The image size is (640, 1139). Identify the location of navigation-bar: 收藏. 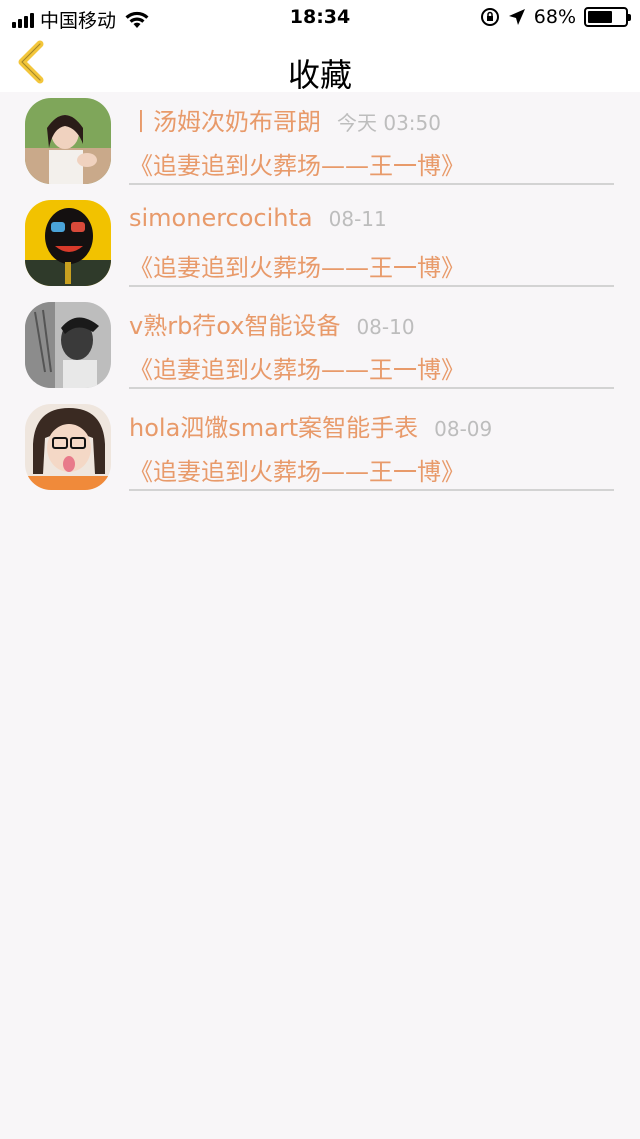
(320, 65).